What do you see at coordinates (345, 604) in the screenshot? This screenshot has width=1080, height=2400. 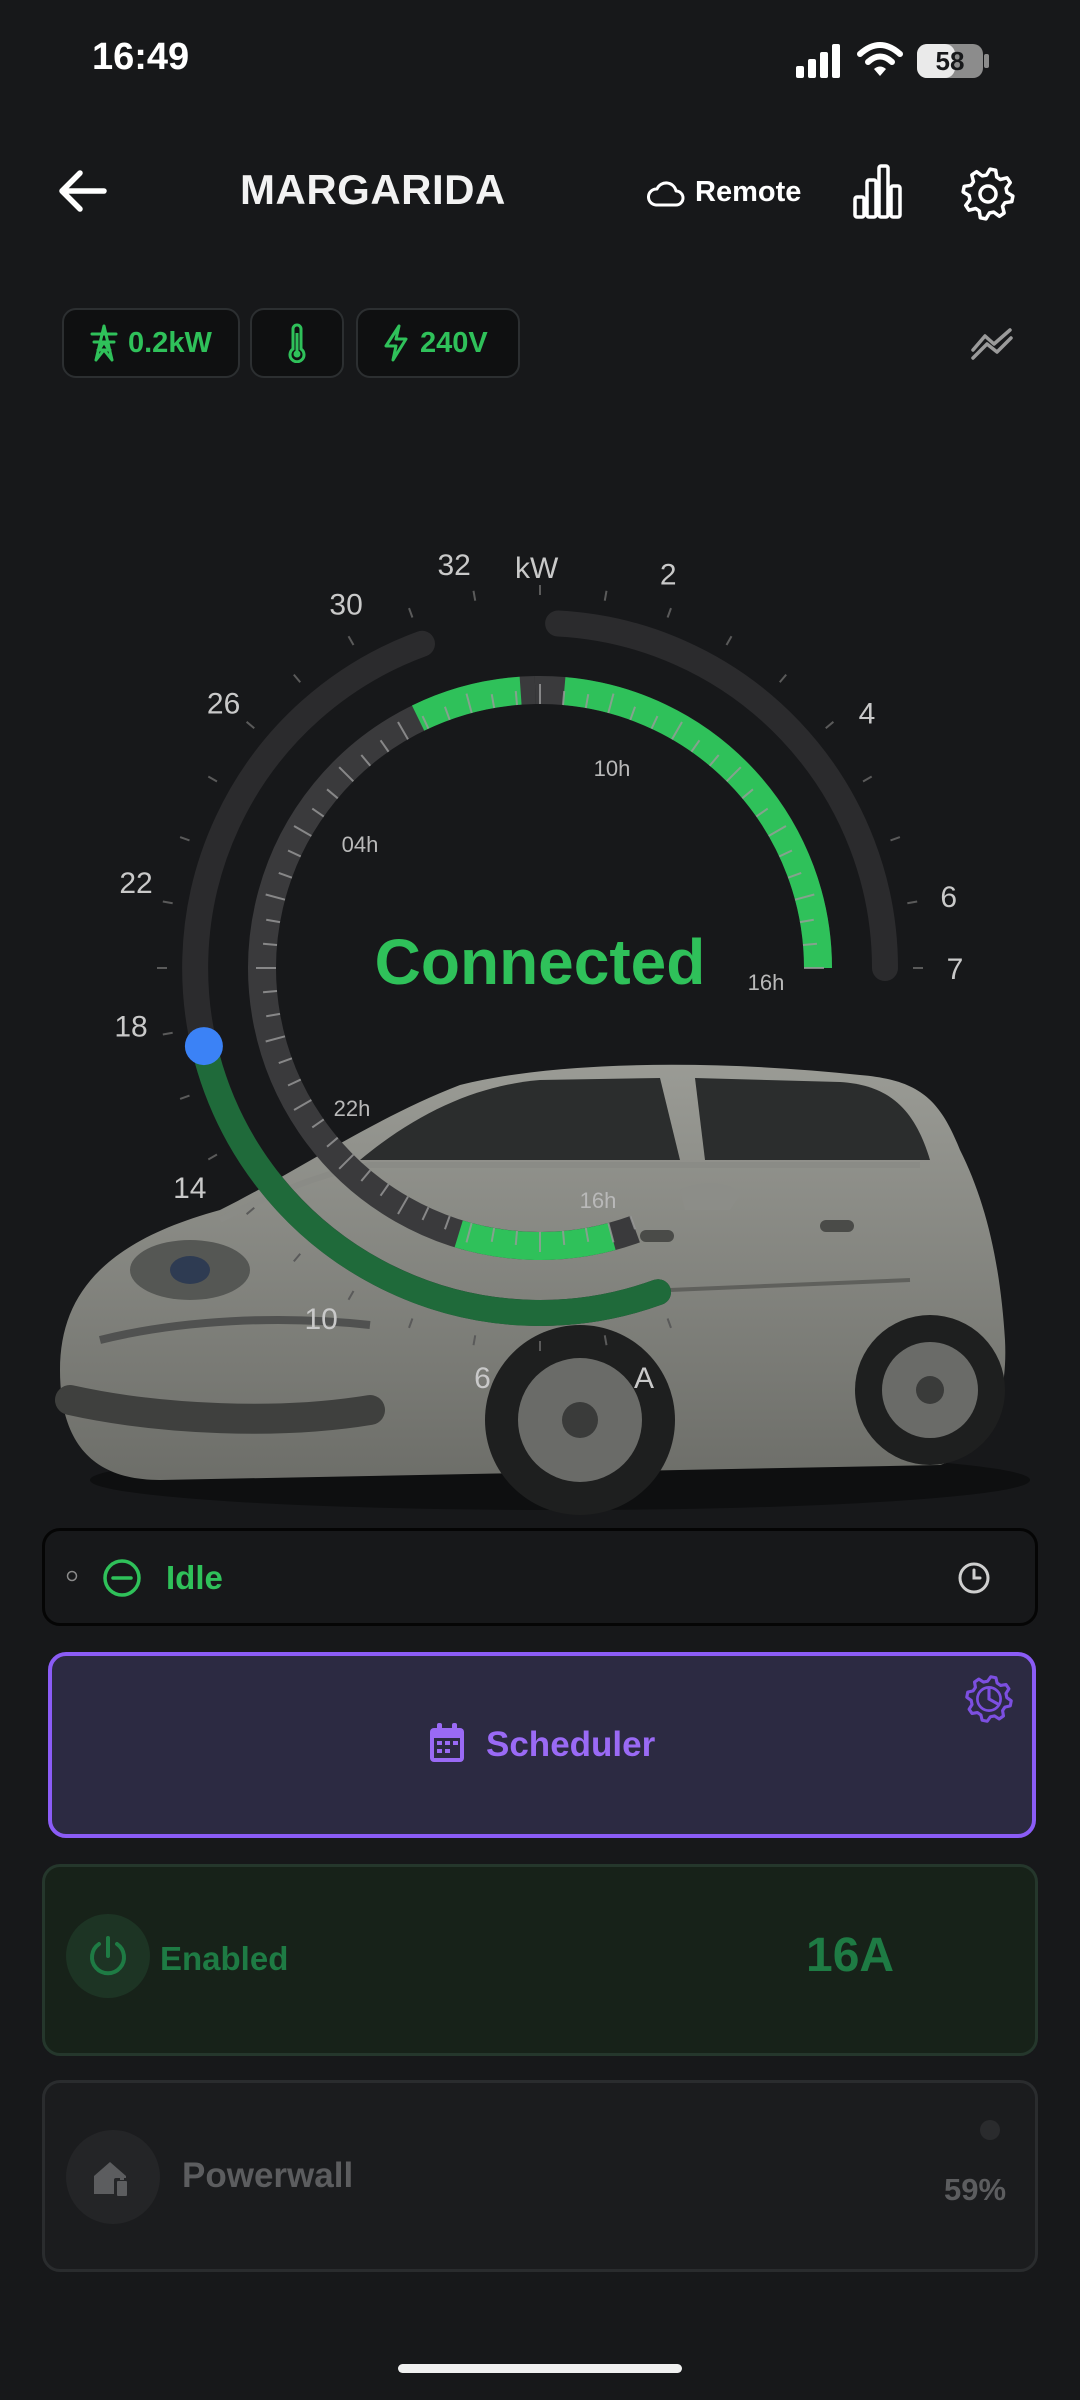 I see `current-tick-label-30: 30` at bounding box center [345, 604].